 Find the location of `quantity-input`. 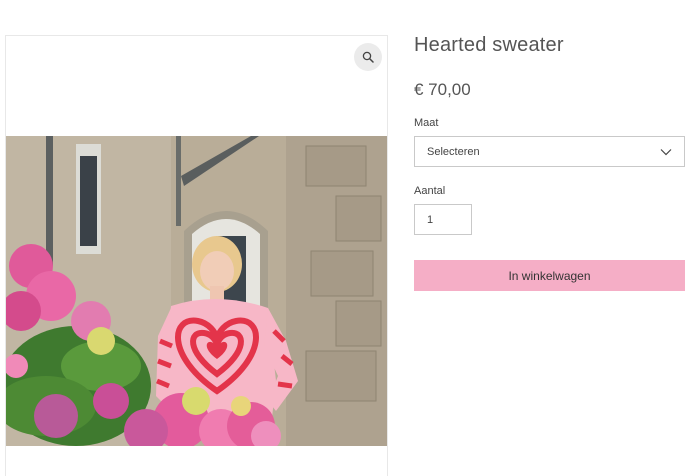

quantity-input is located at coordinates (443, 219).